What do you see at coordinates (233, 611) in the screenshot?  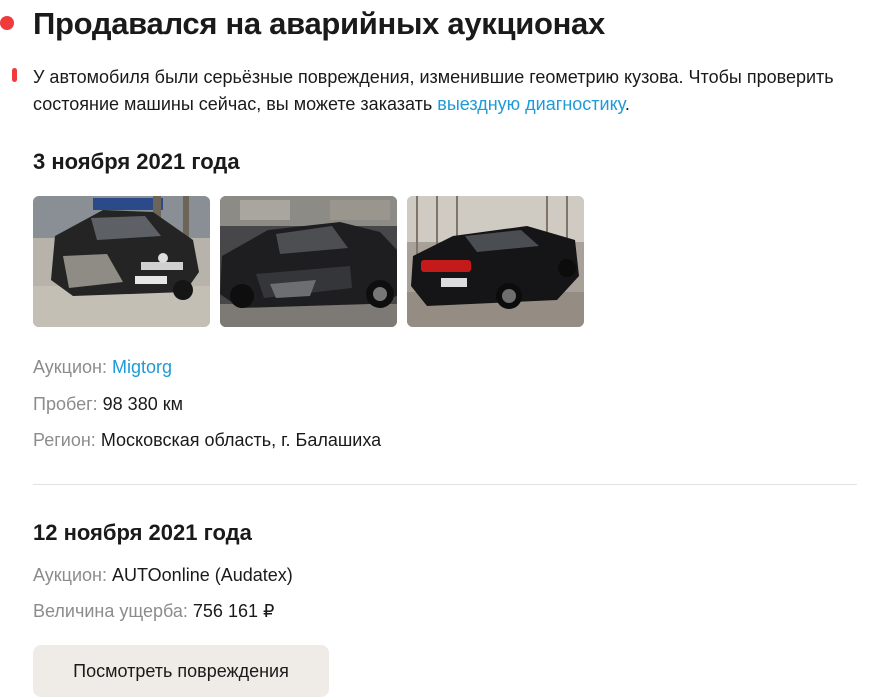 I see `damage-value: 756 161 ₽` at bounding box center [233, 611].